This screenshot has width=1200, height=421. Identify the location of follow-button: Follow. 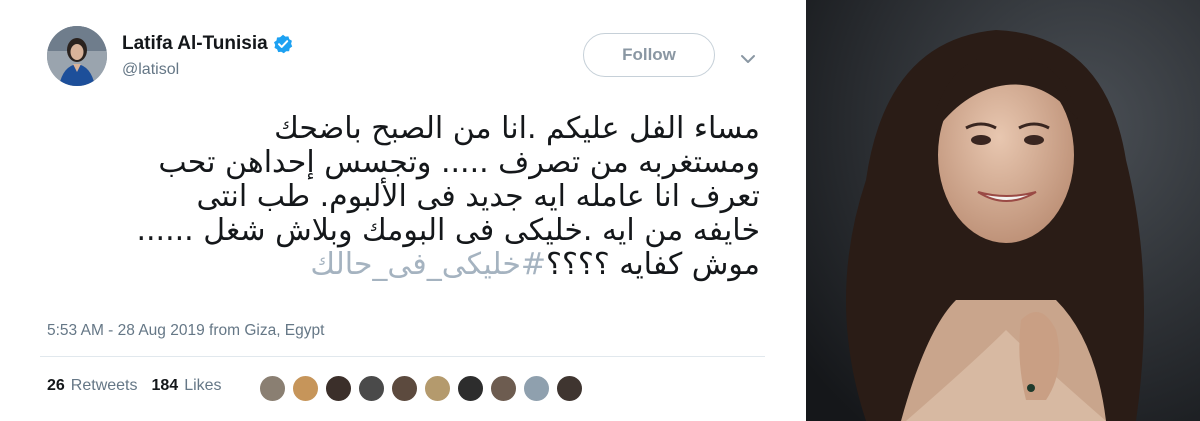
(649, 55).